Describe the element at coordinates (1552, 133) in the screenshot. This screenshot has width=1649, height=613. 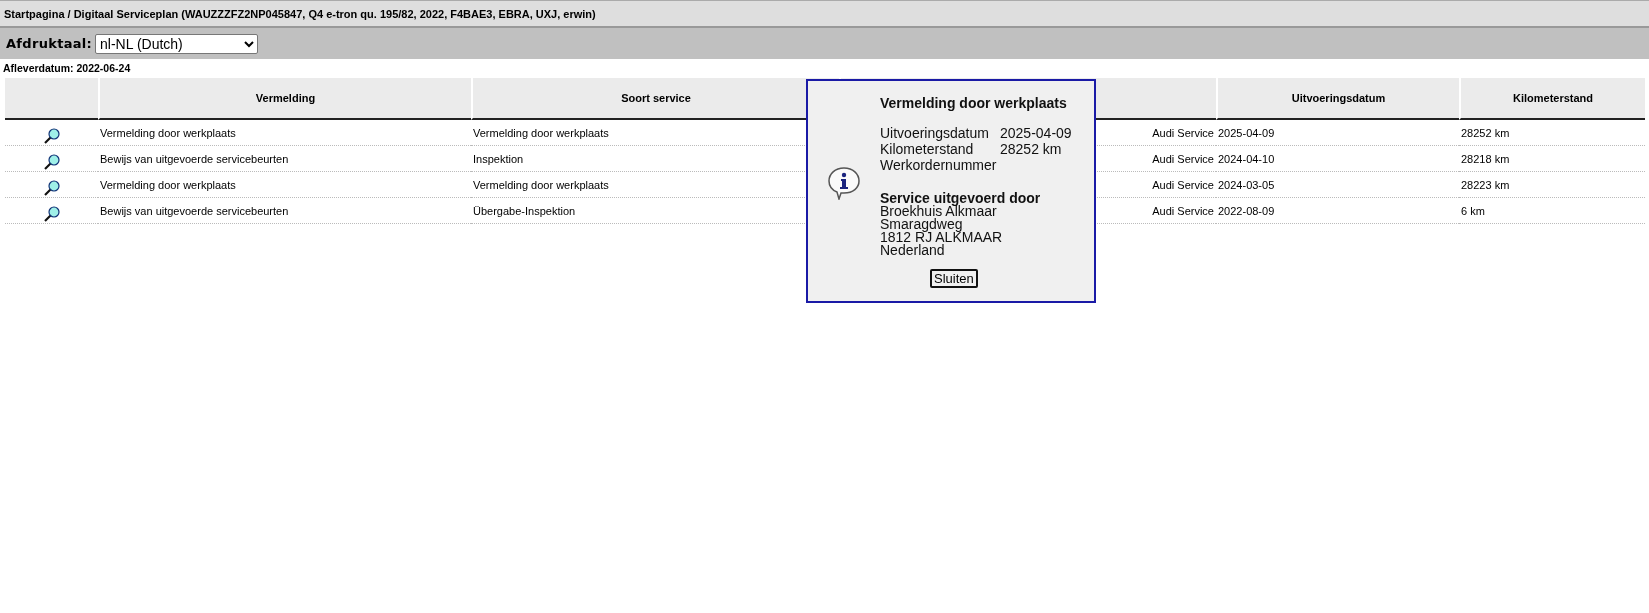
I see `table-cell: 28252 km` at that location.